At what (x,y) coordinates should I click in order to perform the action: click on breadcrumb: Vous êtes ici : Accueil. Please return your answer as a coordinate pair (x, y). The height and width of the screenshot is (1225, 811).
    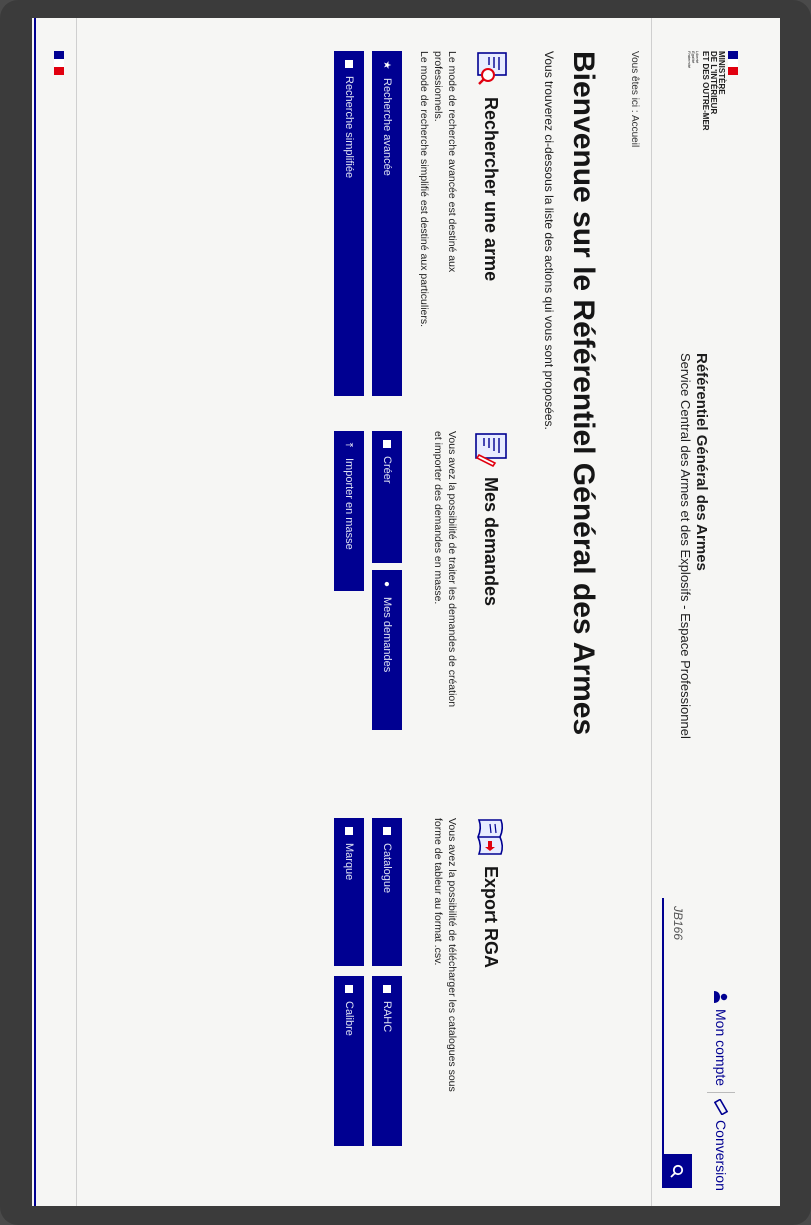
    Looking at the image, I should click on (634, 99).